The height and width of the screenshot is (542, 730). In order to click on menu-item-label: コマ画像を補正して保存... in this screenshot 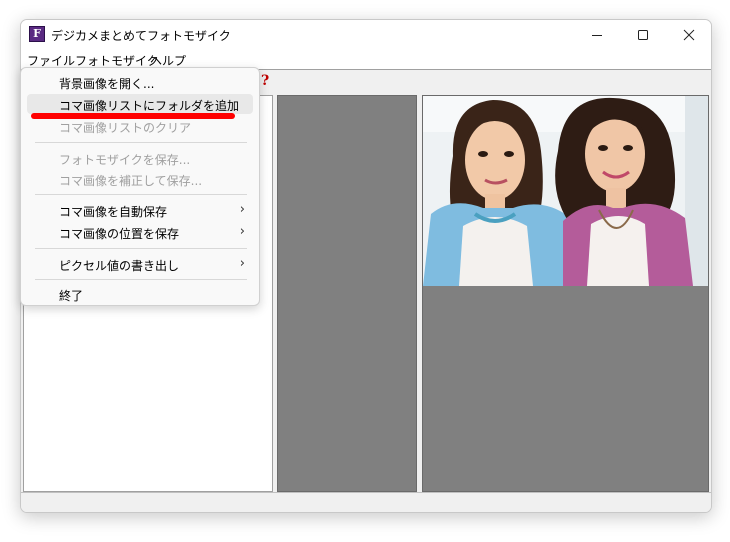, I will do `click(131, 181)`.